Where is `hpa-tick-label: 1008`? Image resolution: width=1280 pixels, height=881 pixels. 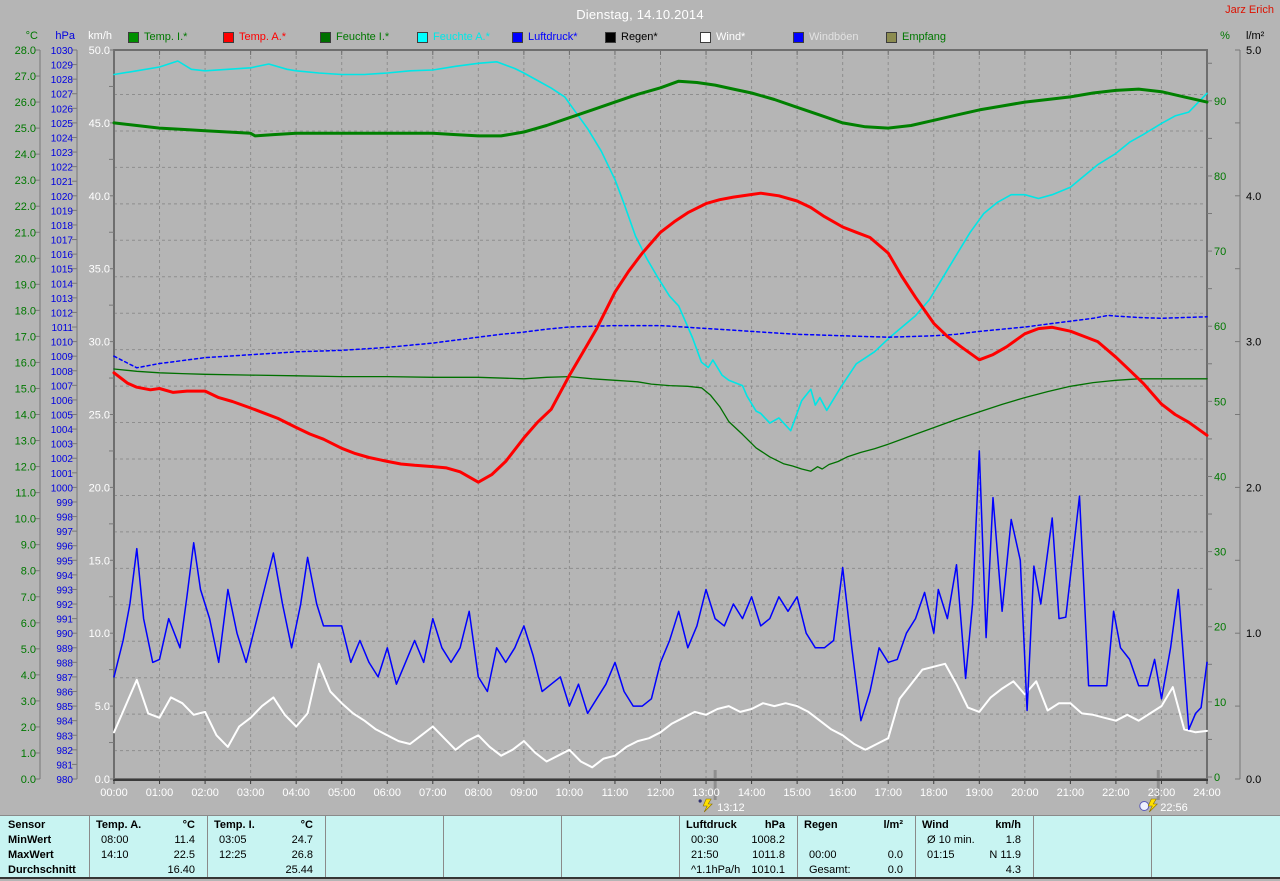 hpa-tick-label: 1008 is located at coordinates (62, 372).